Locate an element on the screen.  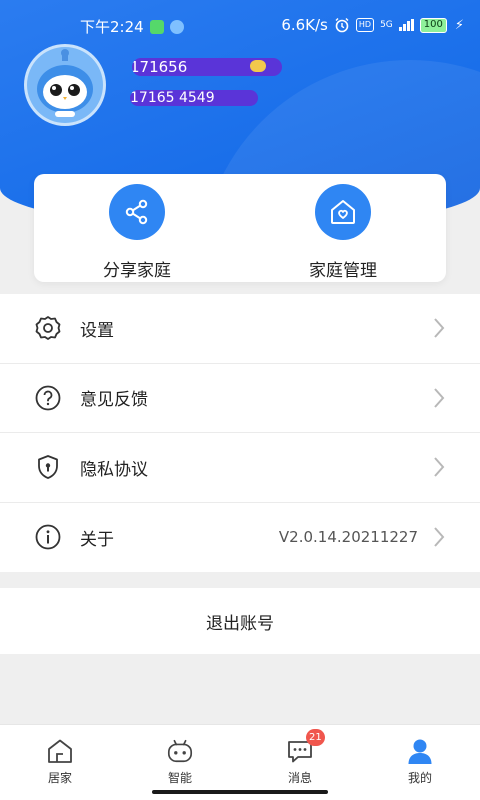
home-icon is located at coordinates (60, 751).